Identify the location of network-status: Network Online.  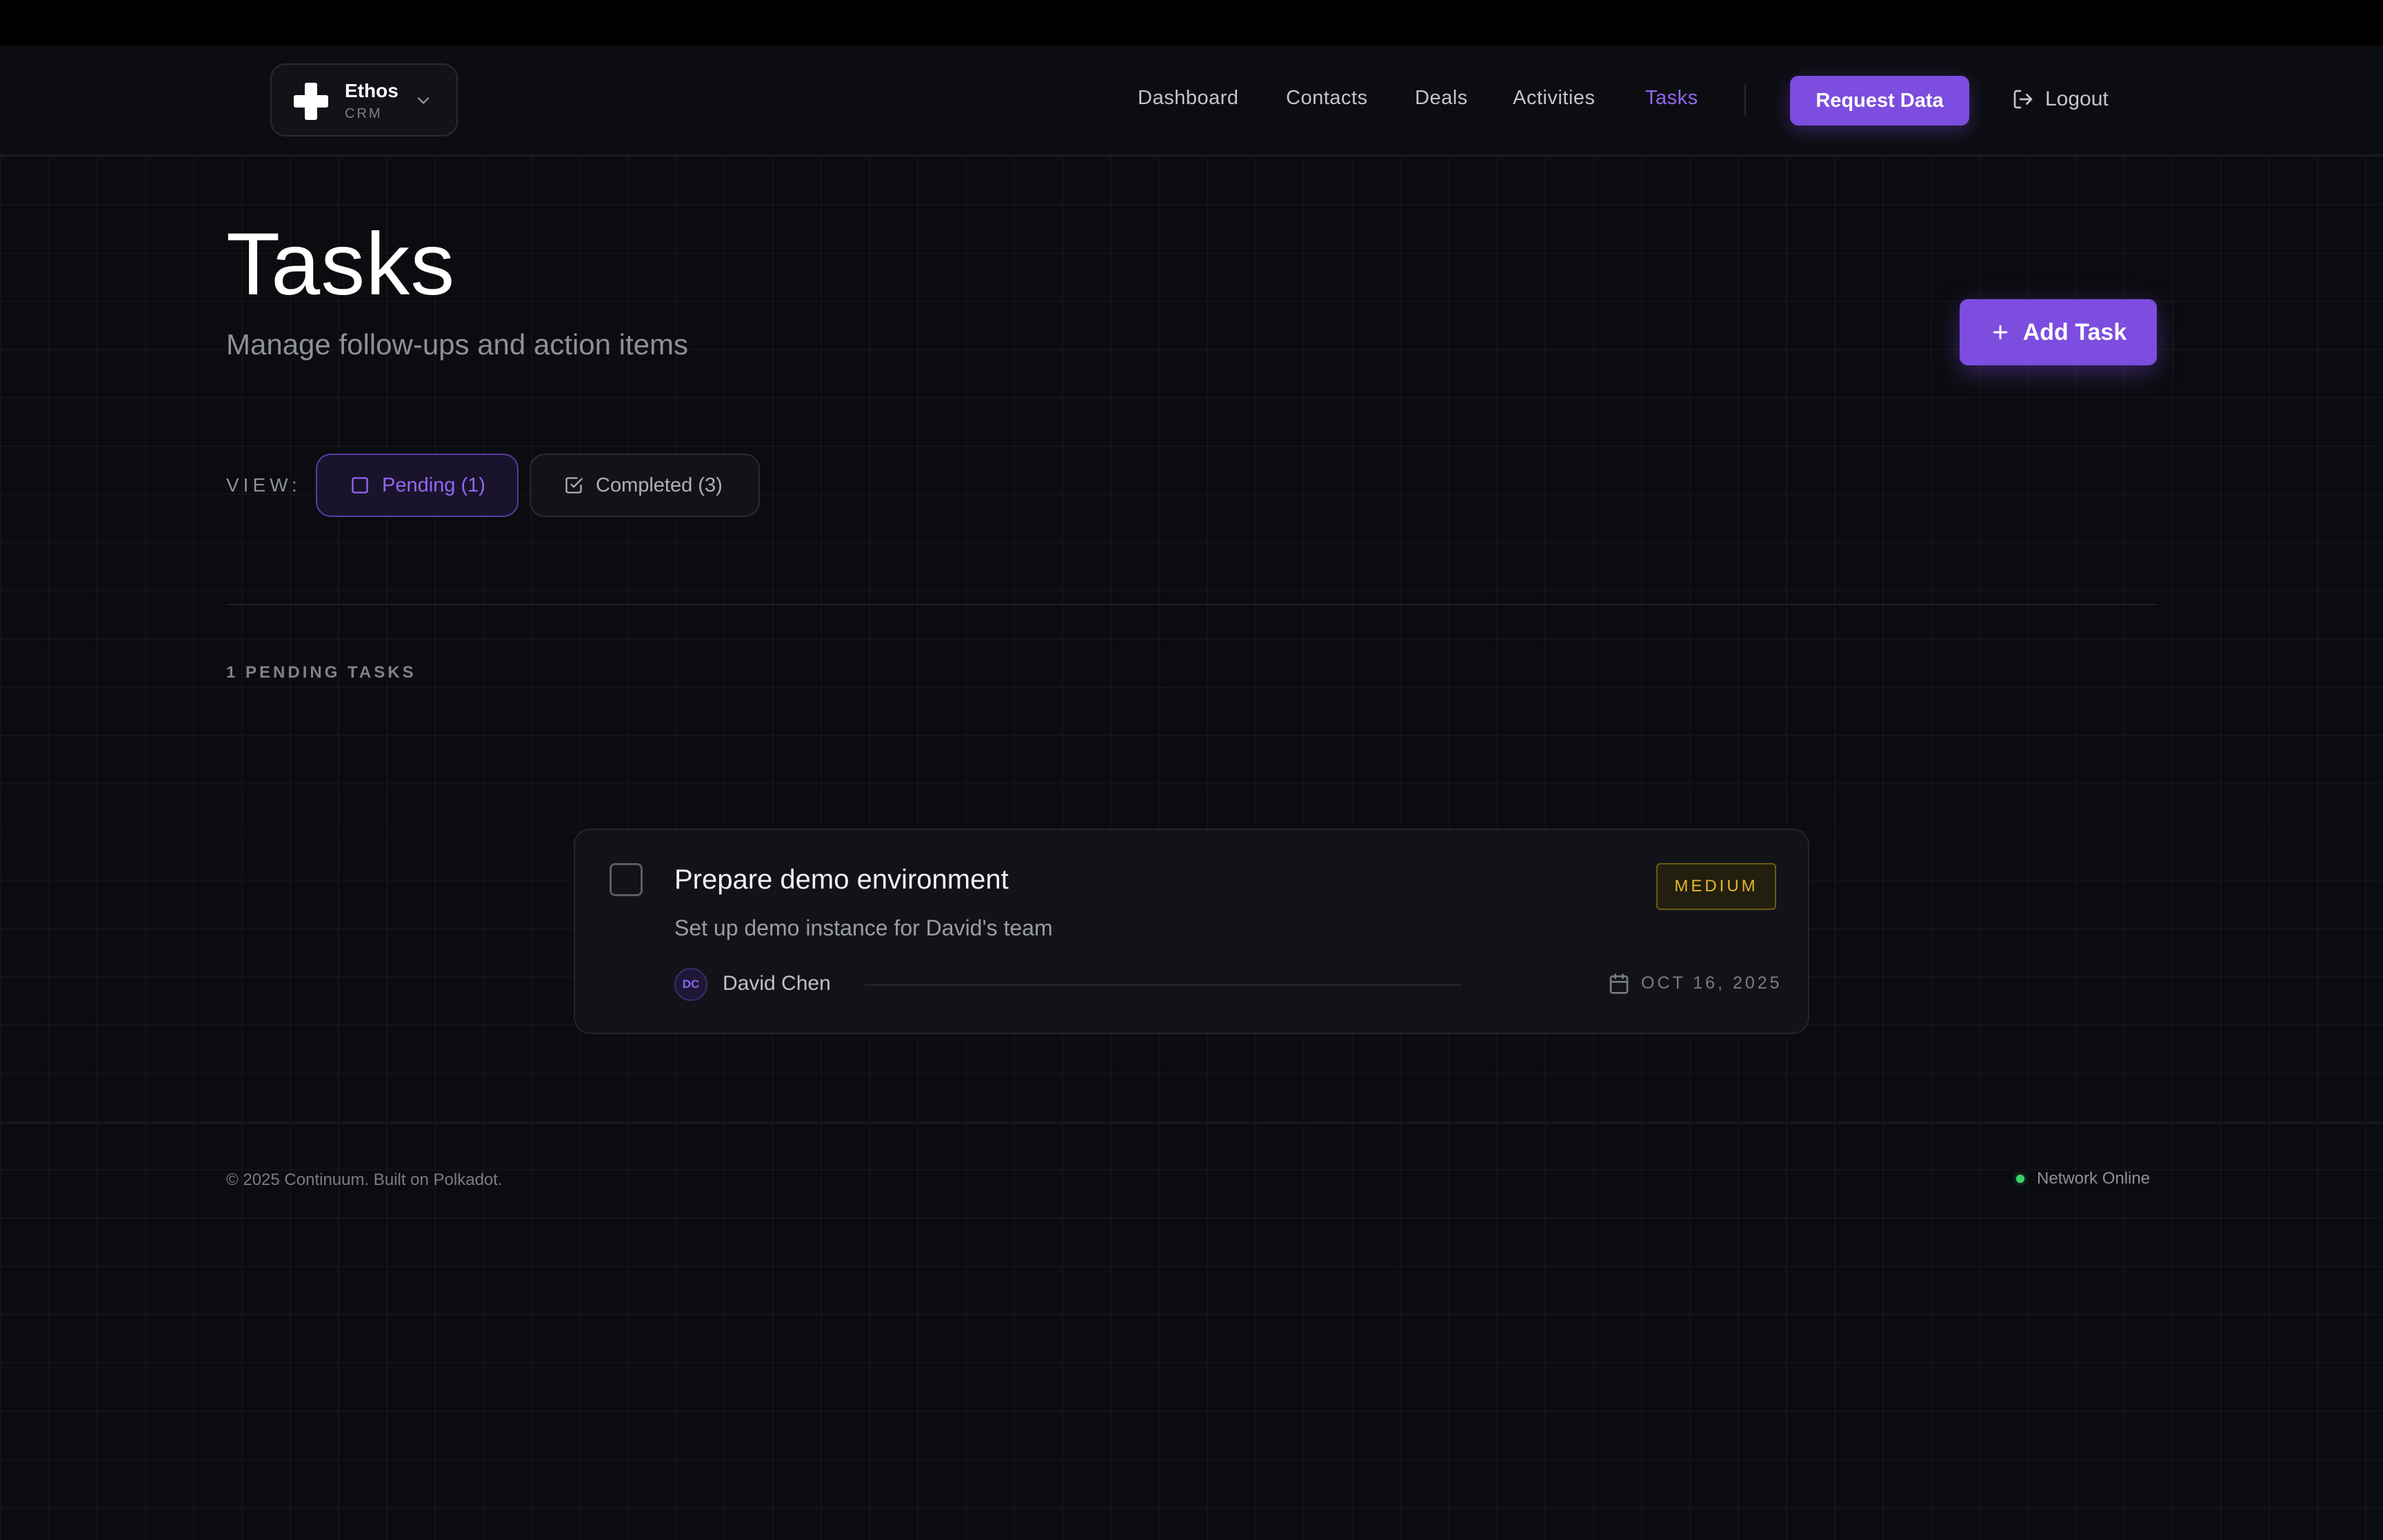
(2083, 1179).